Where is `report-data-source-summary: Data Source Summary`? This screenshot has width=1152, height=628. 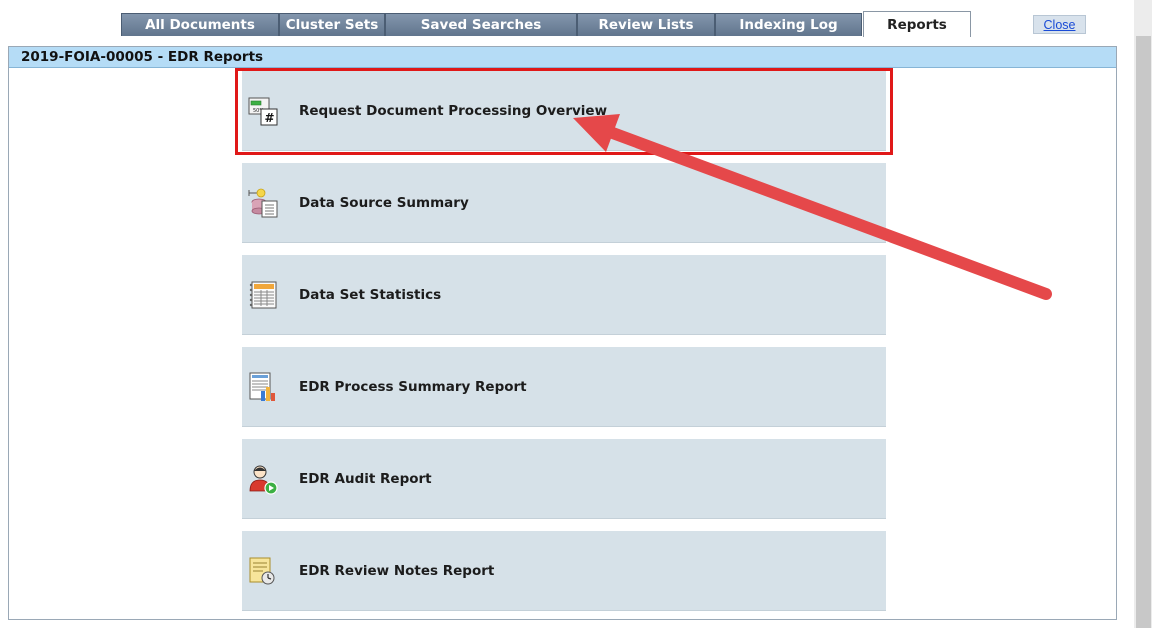
report-data-source-summary: Data Source Summary is located at coordinates (564, 203).